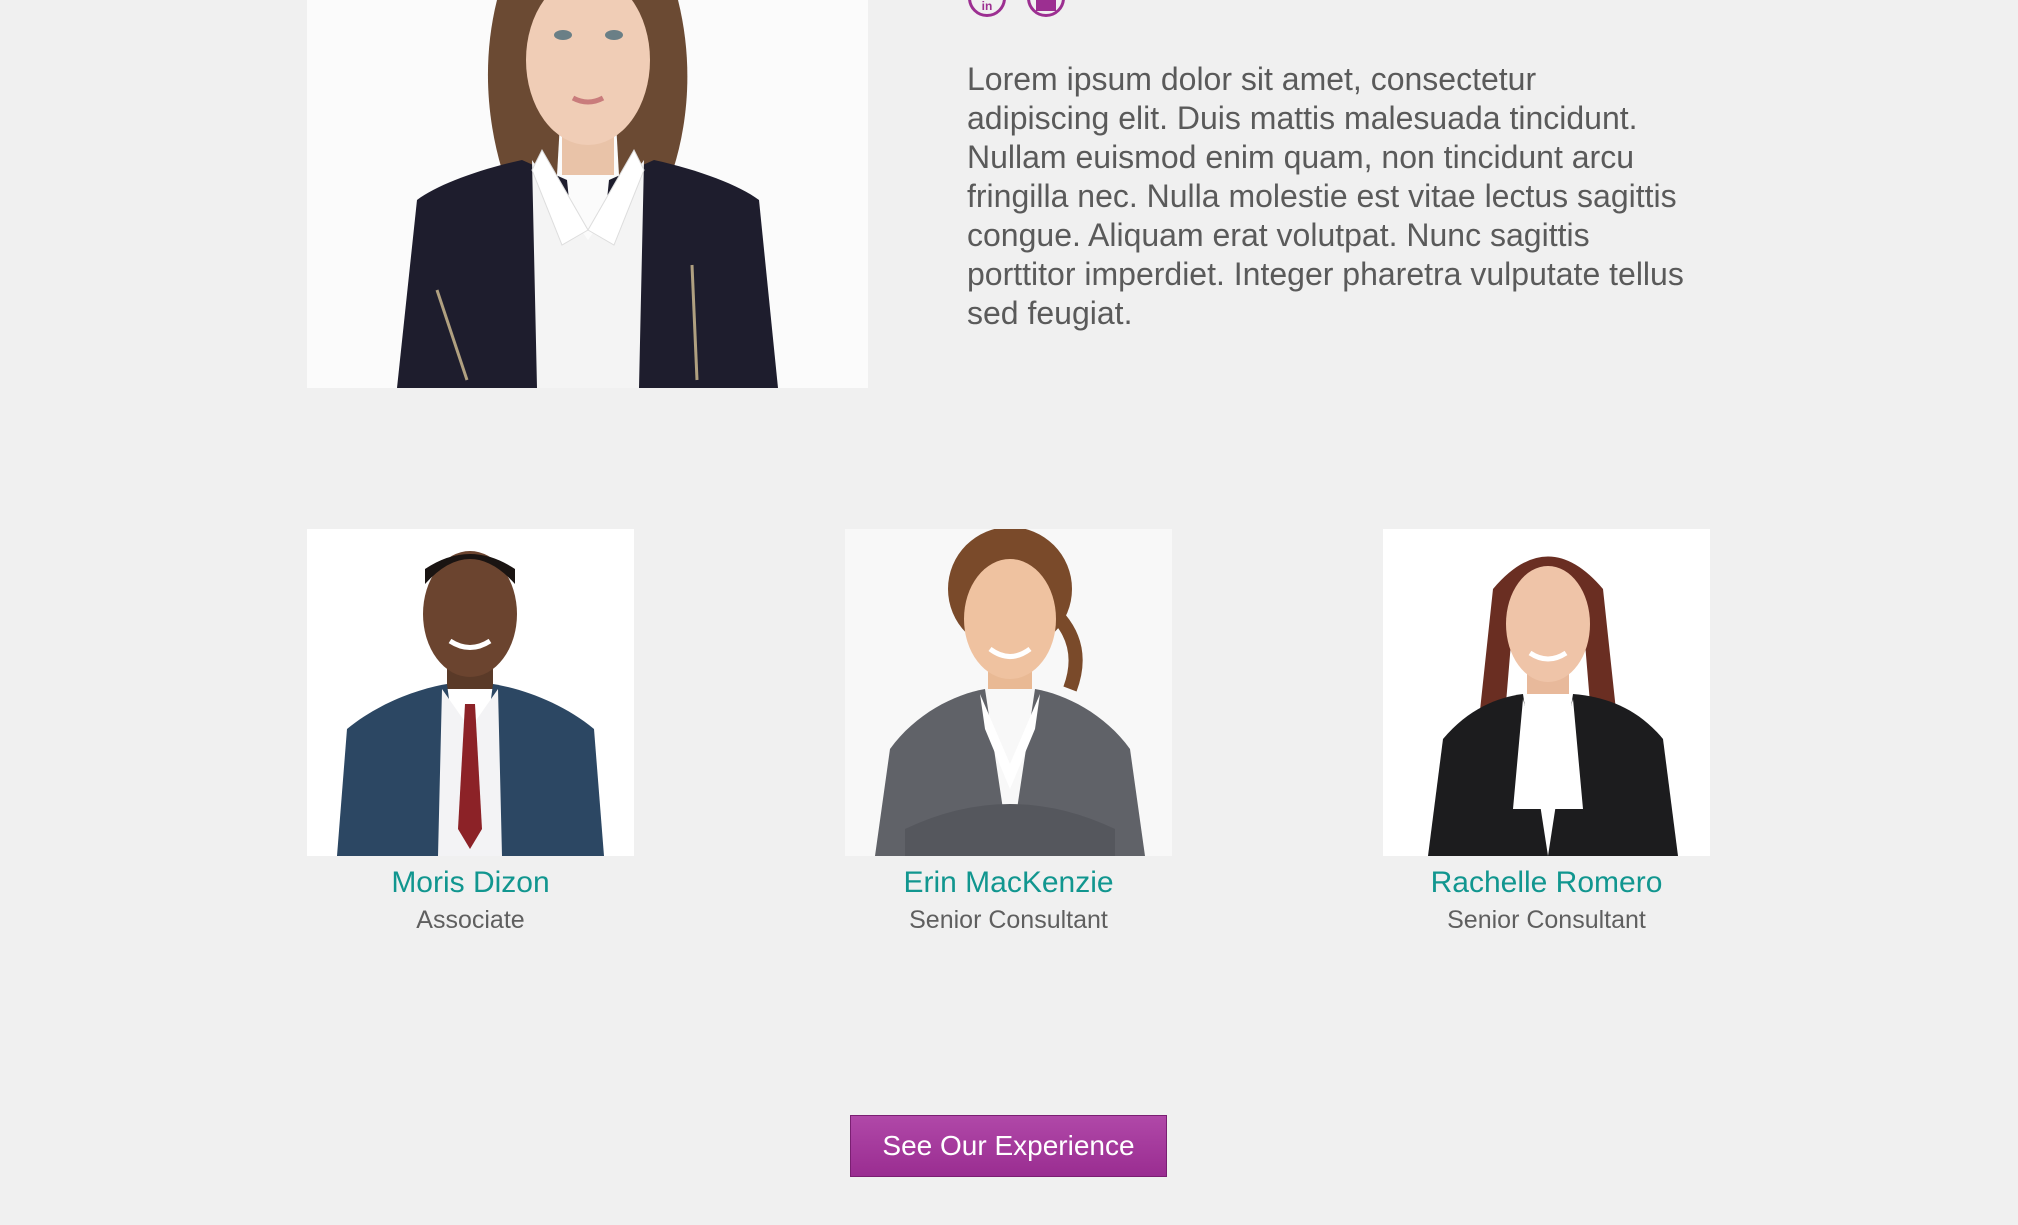 The width and height of the screenshot is (2018, 1225). I want to click on team-member-name-1: Moris Dizon, so click(470, 883).